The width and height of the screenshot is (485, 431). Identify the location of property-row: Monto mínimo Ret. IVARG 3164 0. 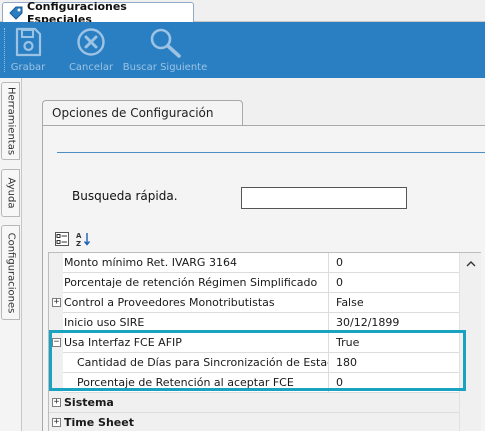
(265, 263).